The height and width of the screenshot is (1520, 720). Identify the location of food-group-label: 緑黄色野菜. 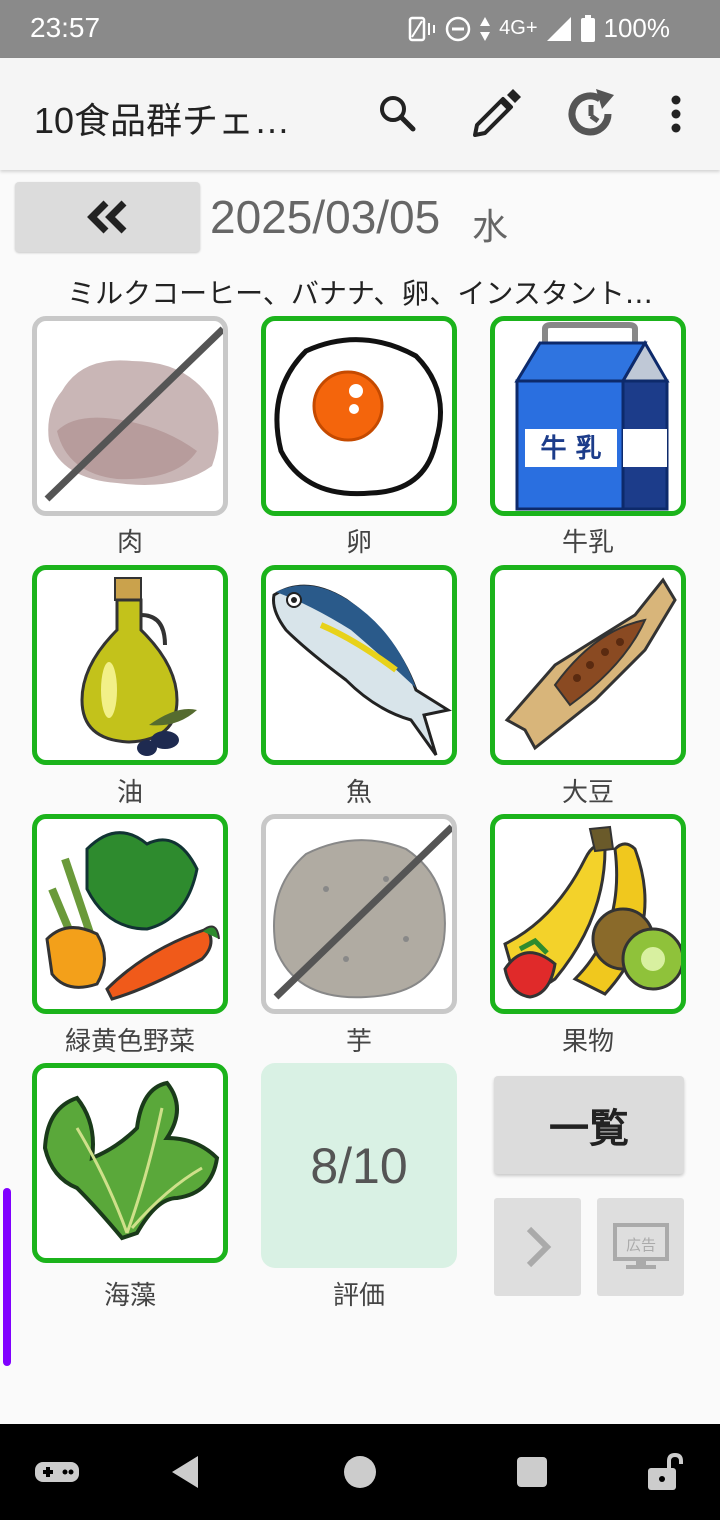
(129, 1042).